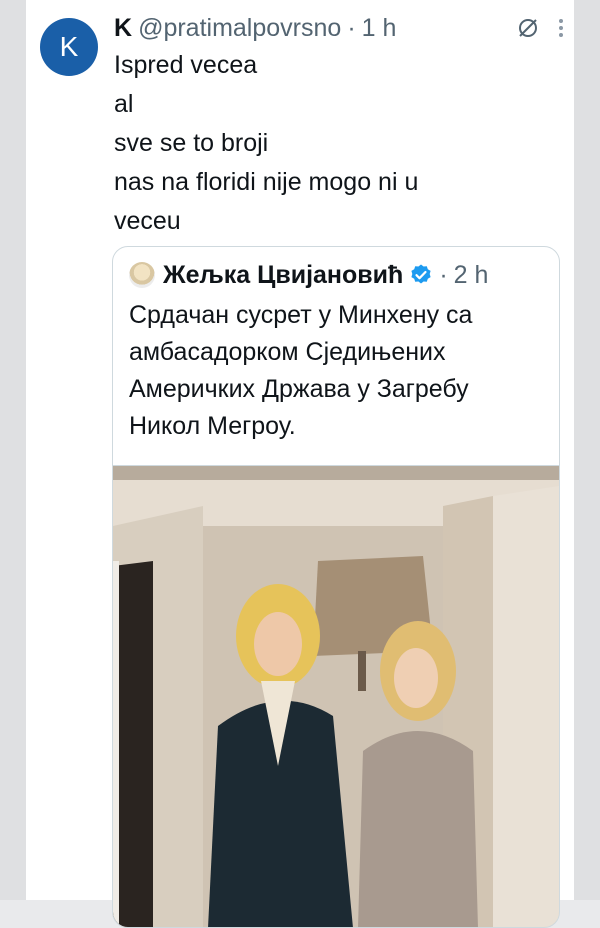 The height and width of the screenshot is (928, 600). What do you see at coordinates (421, 274) in the screenshot?
I see `verified-badge-icon` at bounding box center [421, 274].